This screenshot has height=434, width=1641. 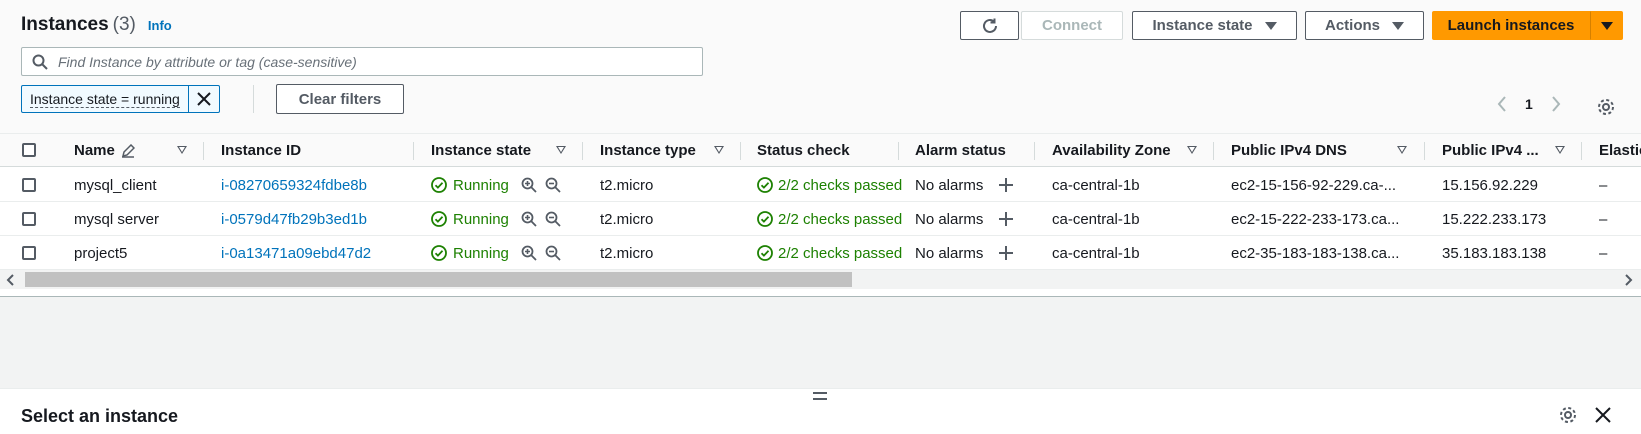 I want to click on column-header-elastic: Elastic, so click(x=1620, y=150).